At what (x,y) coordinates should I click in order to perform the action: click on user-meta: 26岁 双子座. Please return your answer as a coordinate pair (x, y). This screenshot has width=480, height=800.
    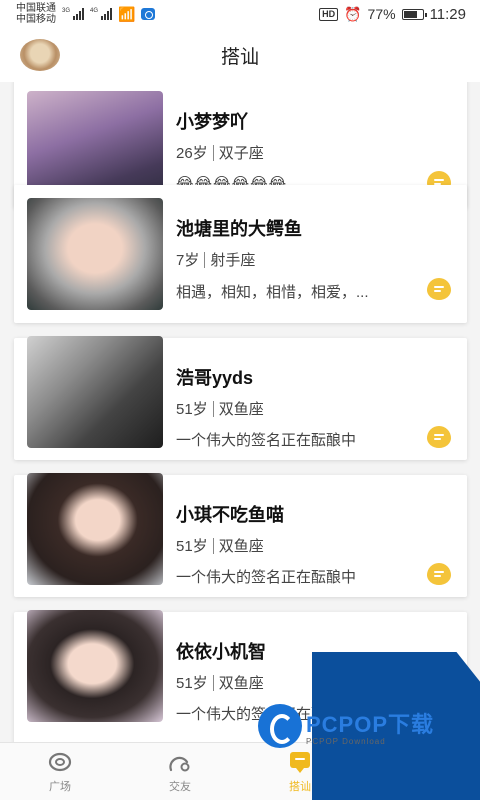
    Looking at the image, I should click on (220, 152).